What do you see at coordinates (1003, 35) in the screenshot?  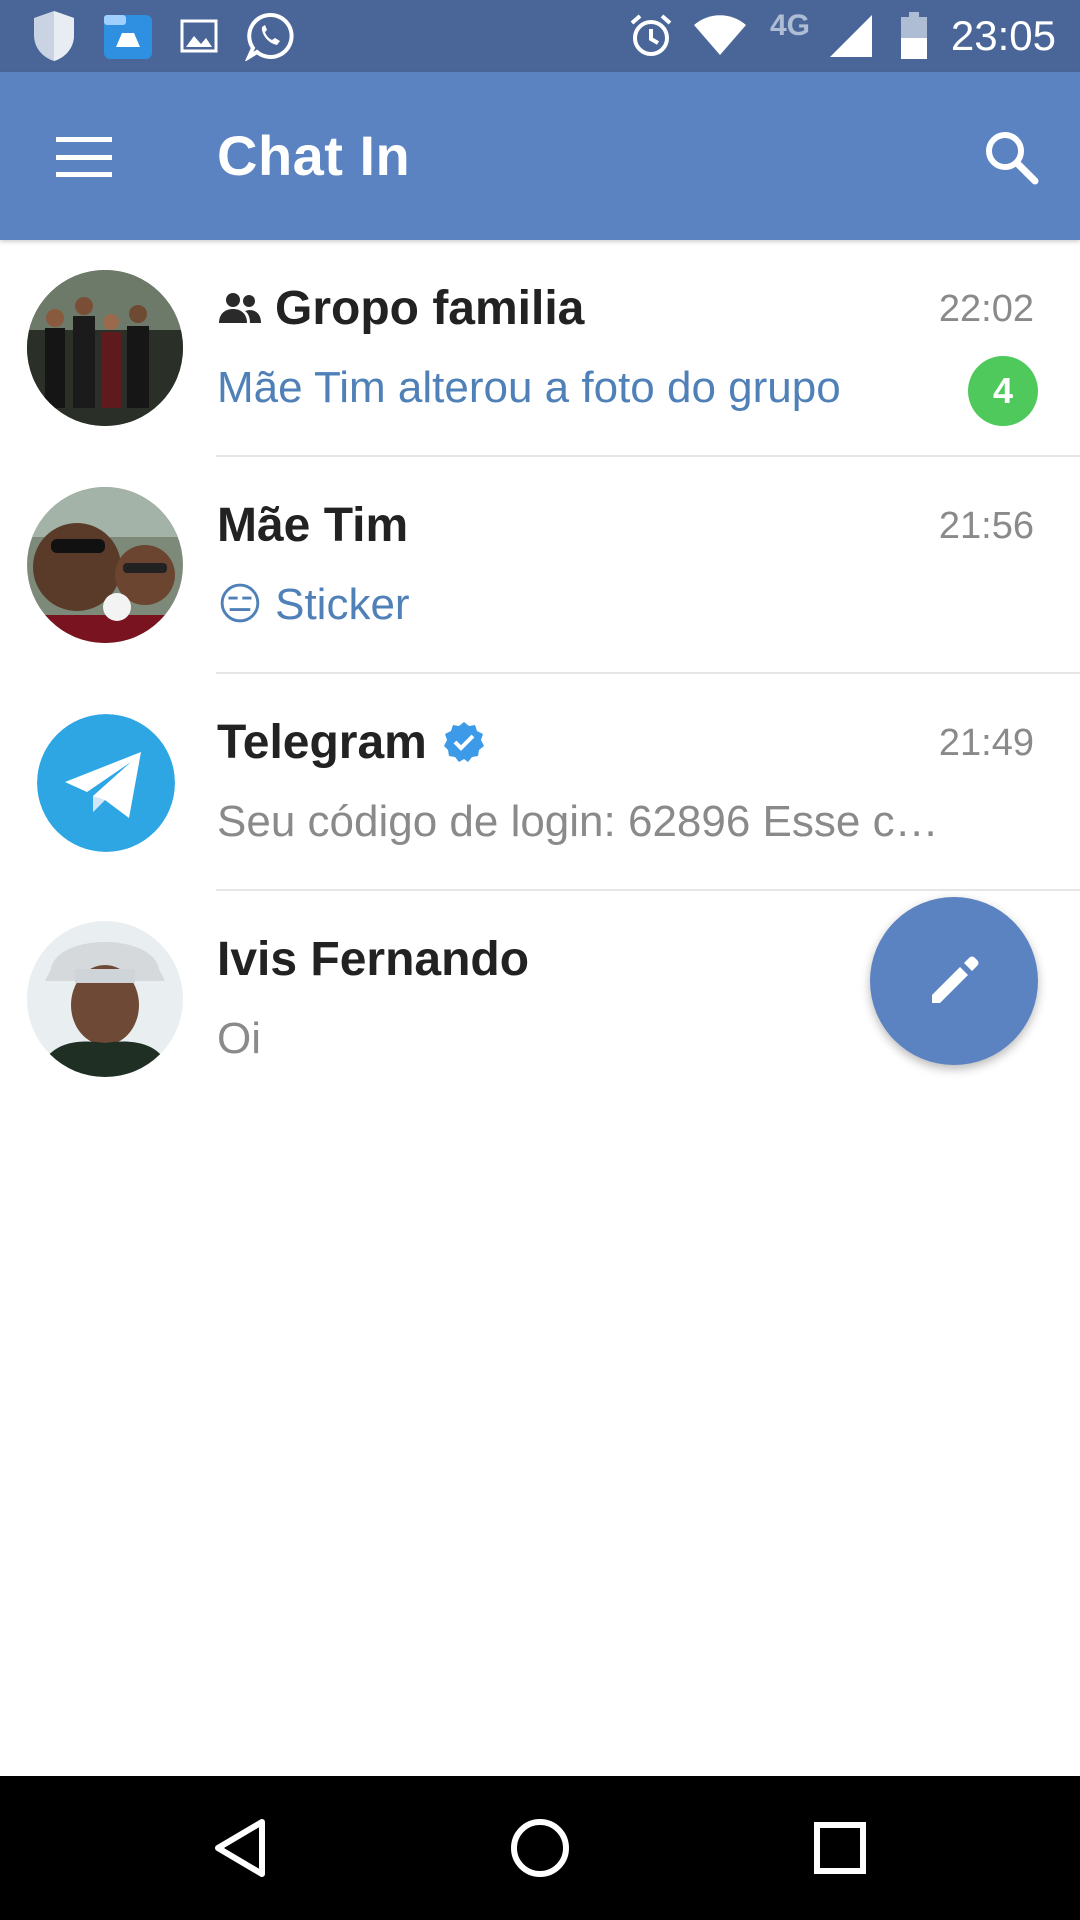 I see `status-time: 23:05` at bounding box center [1003, 35].